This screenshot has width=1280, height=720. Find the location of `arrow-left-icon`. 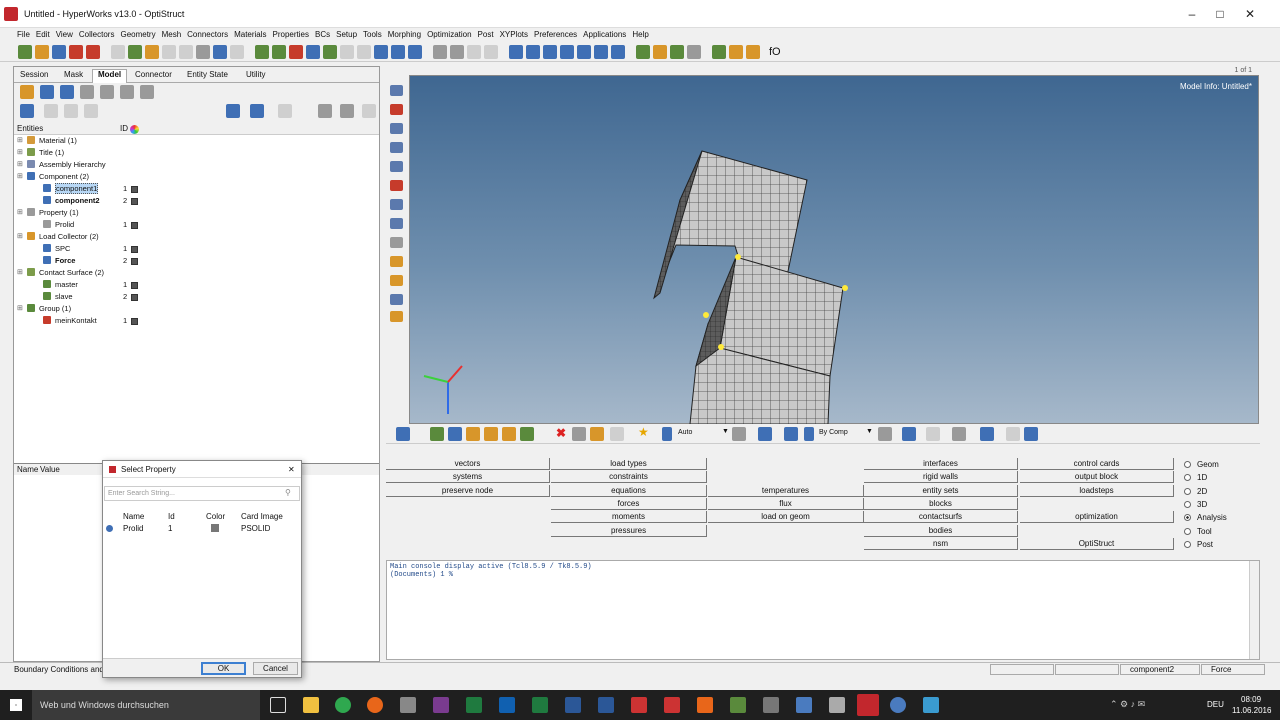

arrow-left-icon is located at coordinates (398, 51).